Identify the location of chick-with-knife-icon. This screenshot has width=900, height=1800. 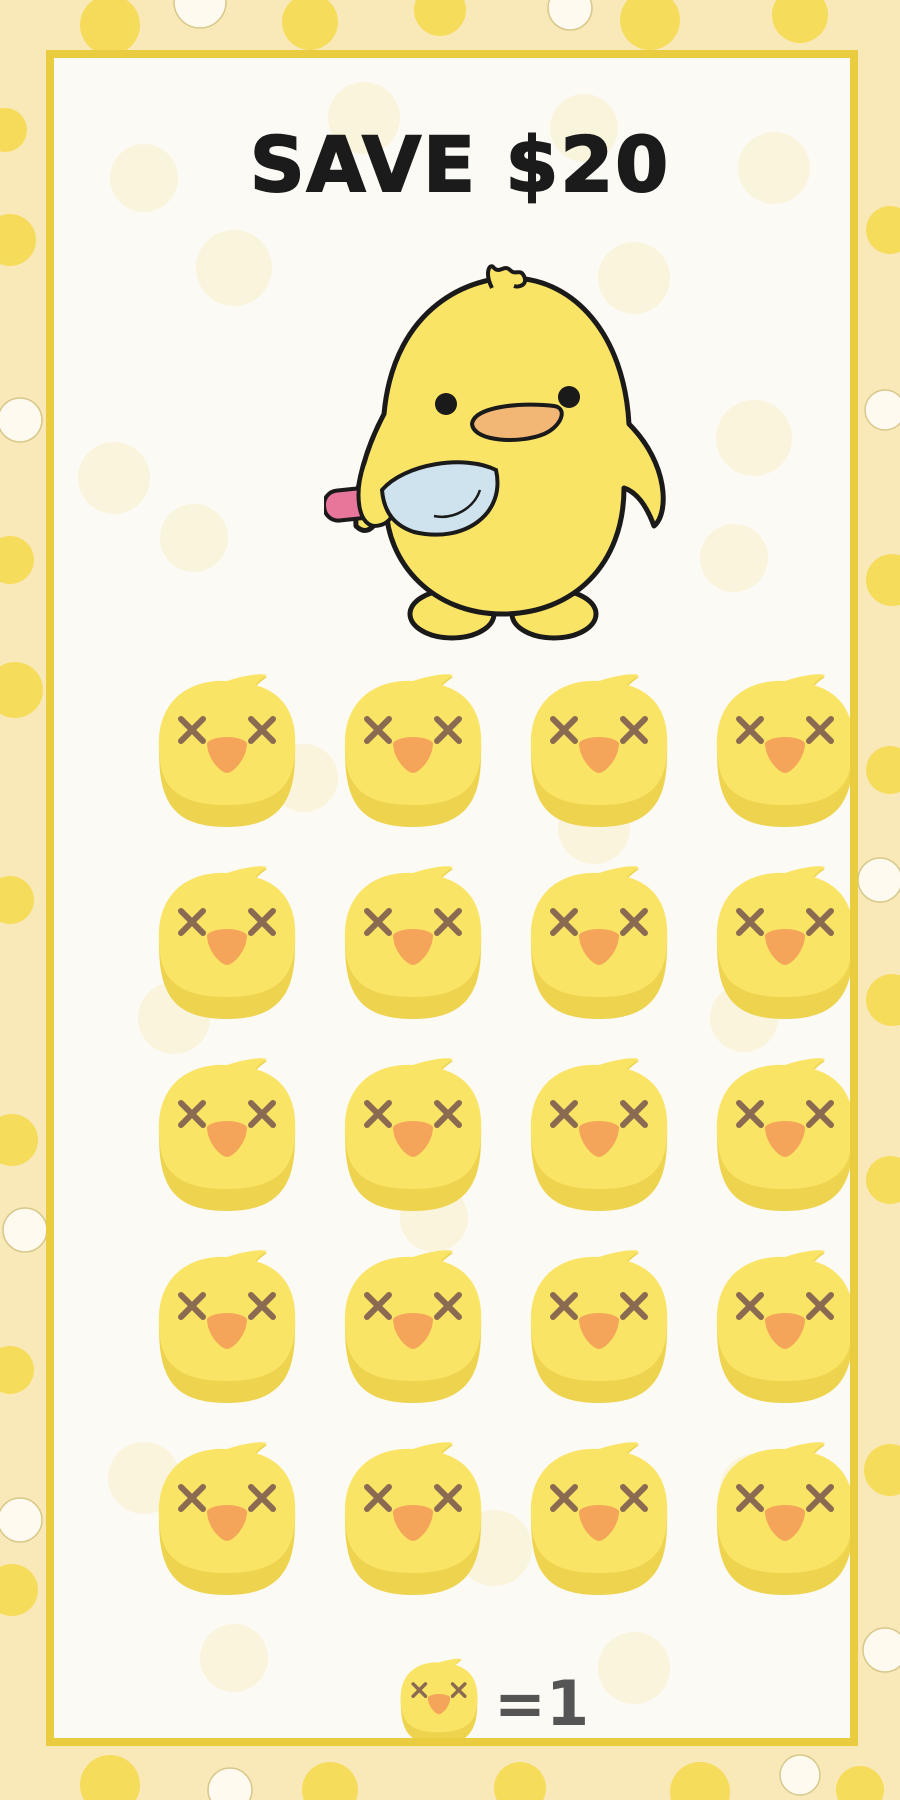
(495, 452).